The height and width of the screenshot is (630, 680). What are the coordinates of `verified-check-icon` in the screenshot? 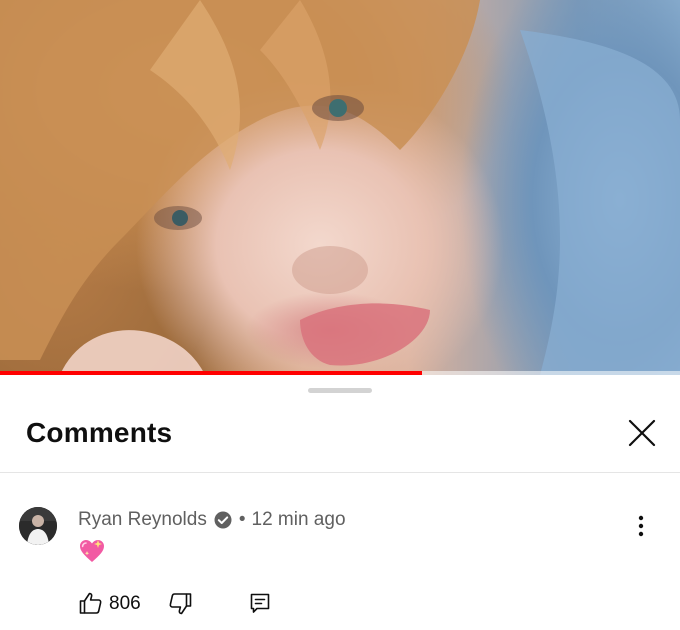 It's located at (223, 520).